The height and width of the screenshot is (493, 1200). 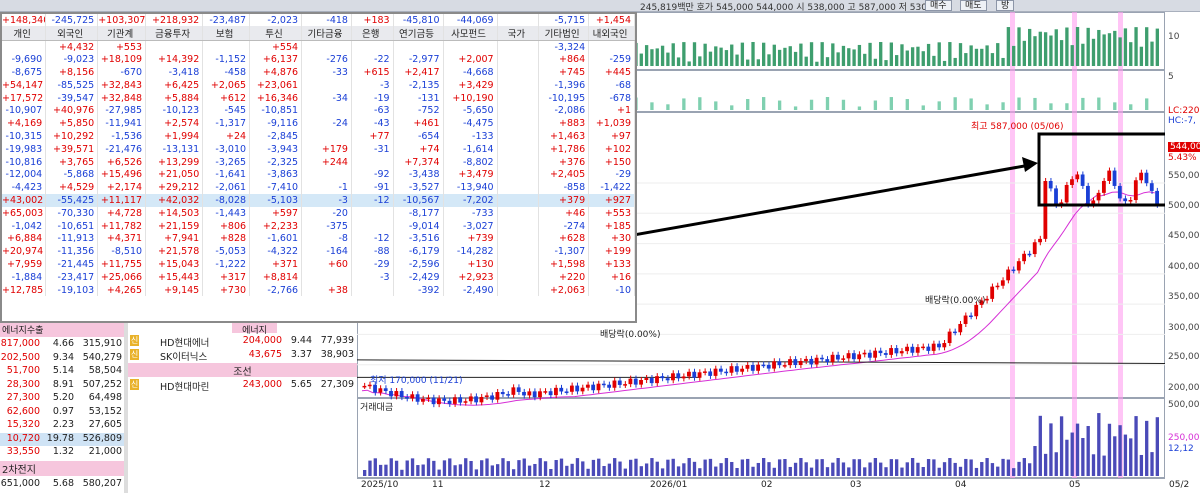 I want to click on change-pct: 5.68, so click(x=63, y=483).